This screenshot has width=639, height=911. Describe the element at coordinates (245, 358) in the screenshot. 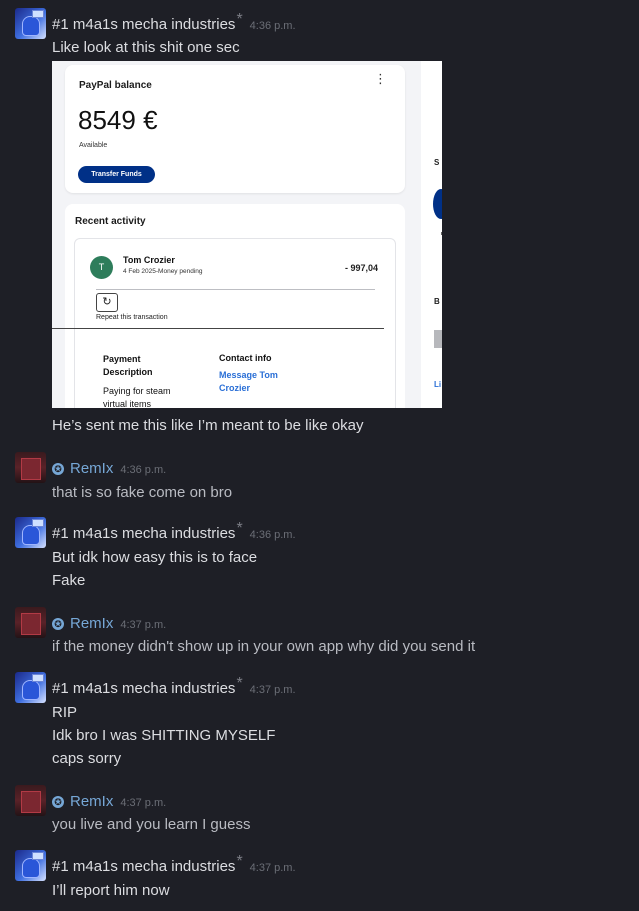

I see `contact-info-heading: Contact info` at that location.